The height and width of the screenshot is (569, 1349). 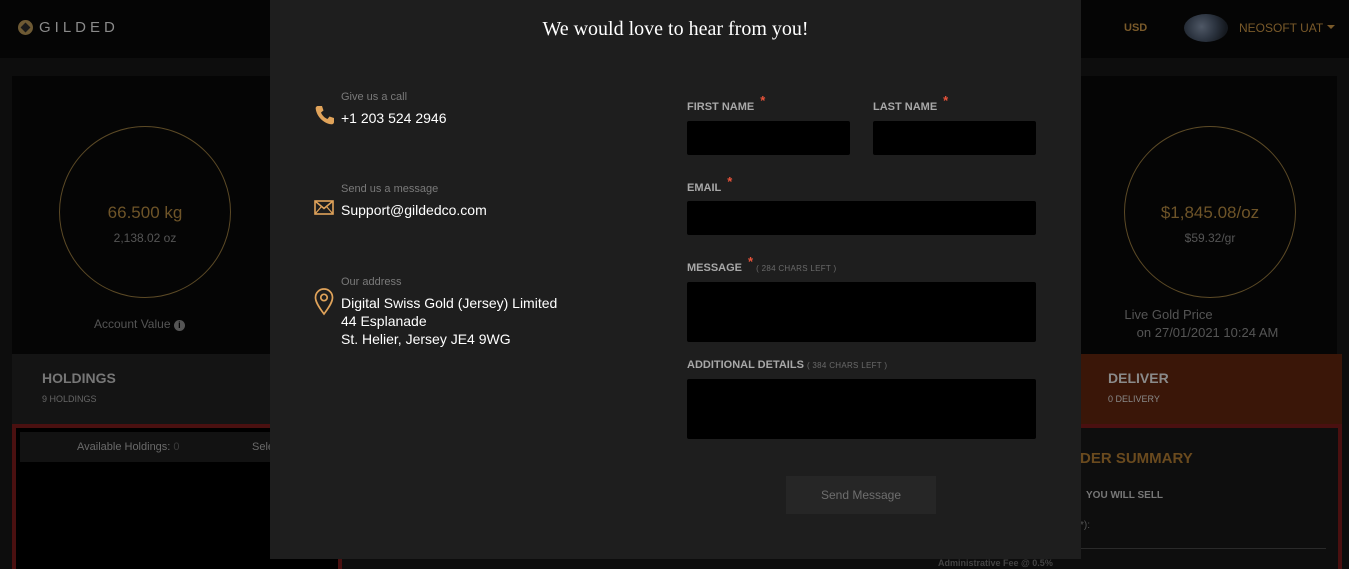 I want to click on last-name-label: LAST NAME *, so click(x=910, y=103).